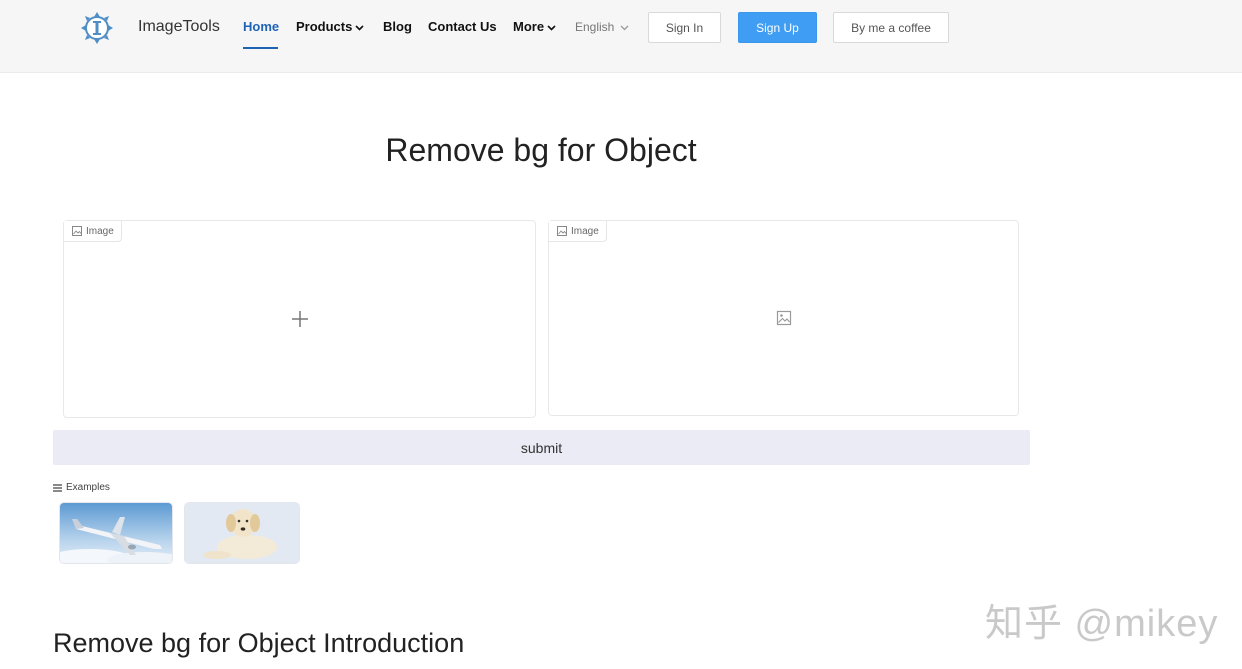 The image size is (1242, 669). I want to click on sign-up-button: Sign Up, so click(777, 27).